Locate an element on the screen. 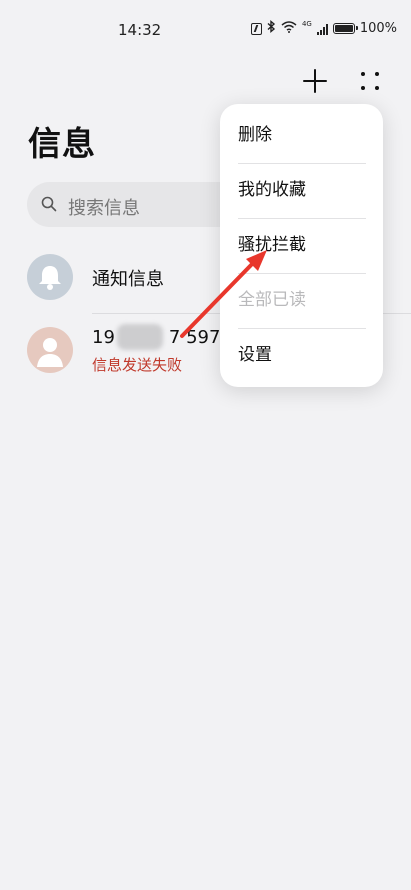  menu-item-mark-all-read: 全部已读 is located at coordinates (272, 300).